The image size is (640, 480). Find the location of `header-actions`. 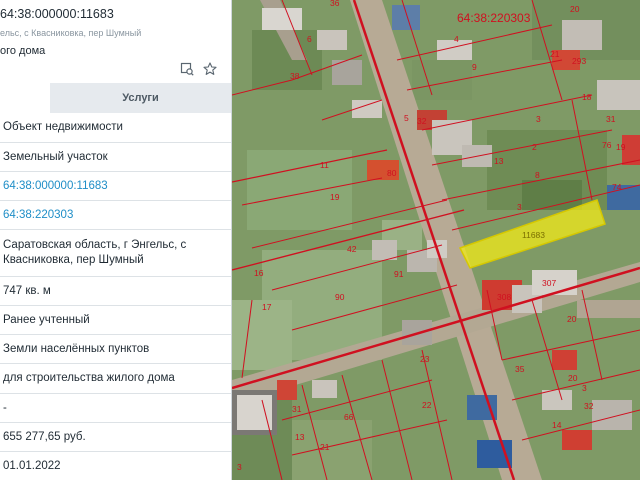

header-actions is located at coordinates (198, 69).